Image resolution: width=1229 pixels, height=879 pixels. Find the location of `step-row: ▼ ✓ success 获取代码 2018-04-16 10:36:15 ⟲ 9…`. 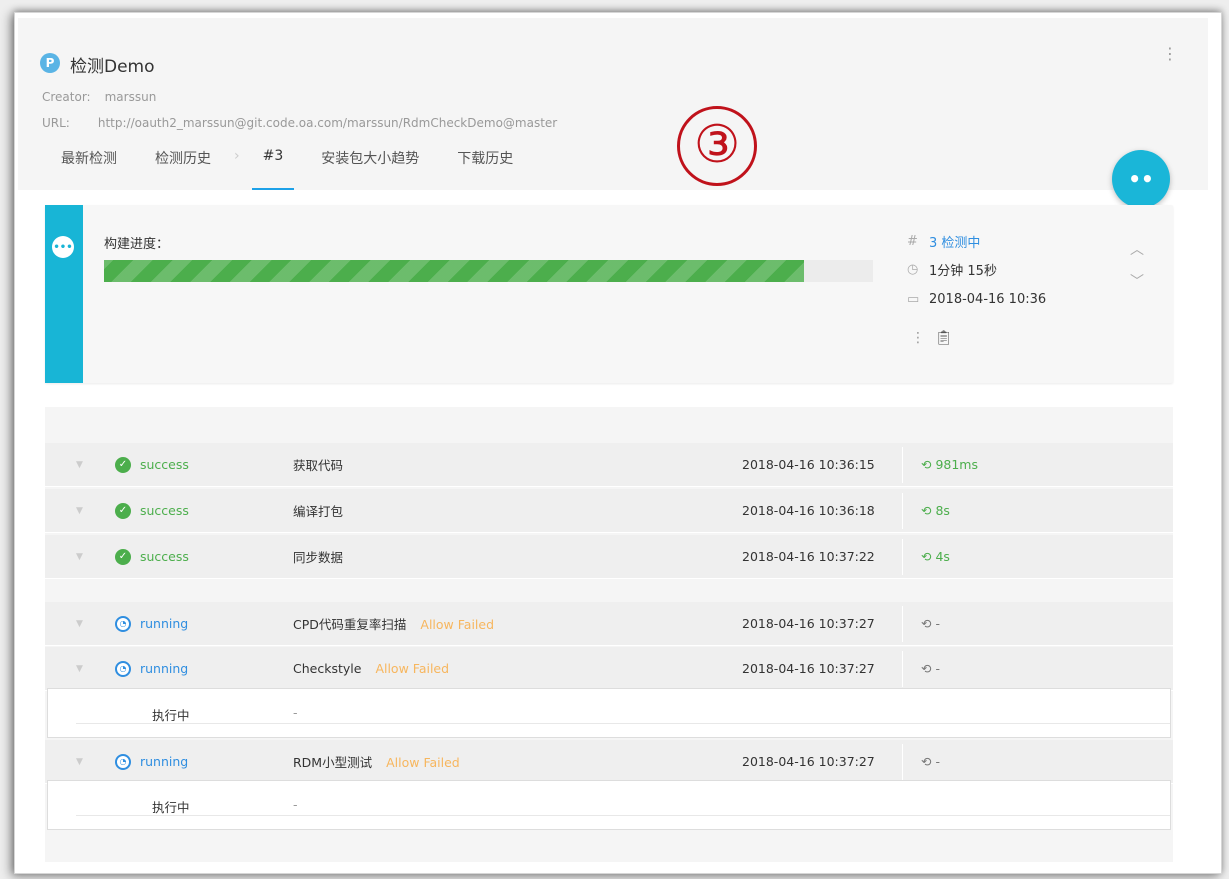

step-row: ▼ ✓ success 获取代码 2018-04-16 10:36:15 ⟲ 9… is located at coordinates (609, 465).